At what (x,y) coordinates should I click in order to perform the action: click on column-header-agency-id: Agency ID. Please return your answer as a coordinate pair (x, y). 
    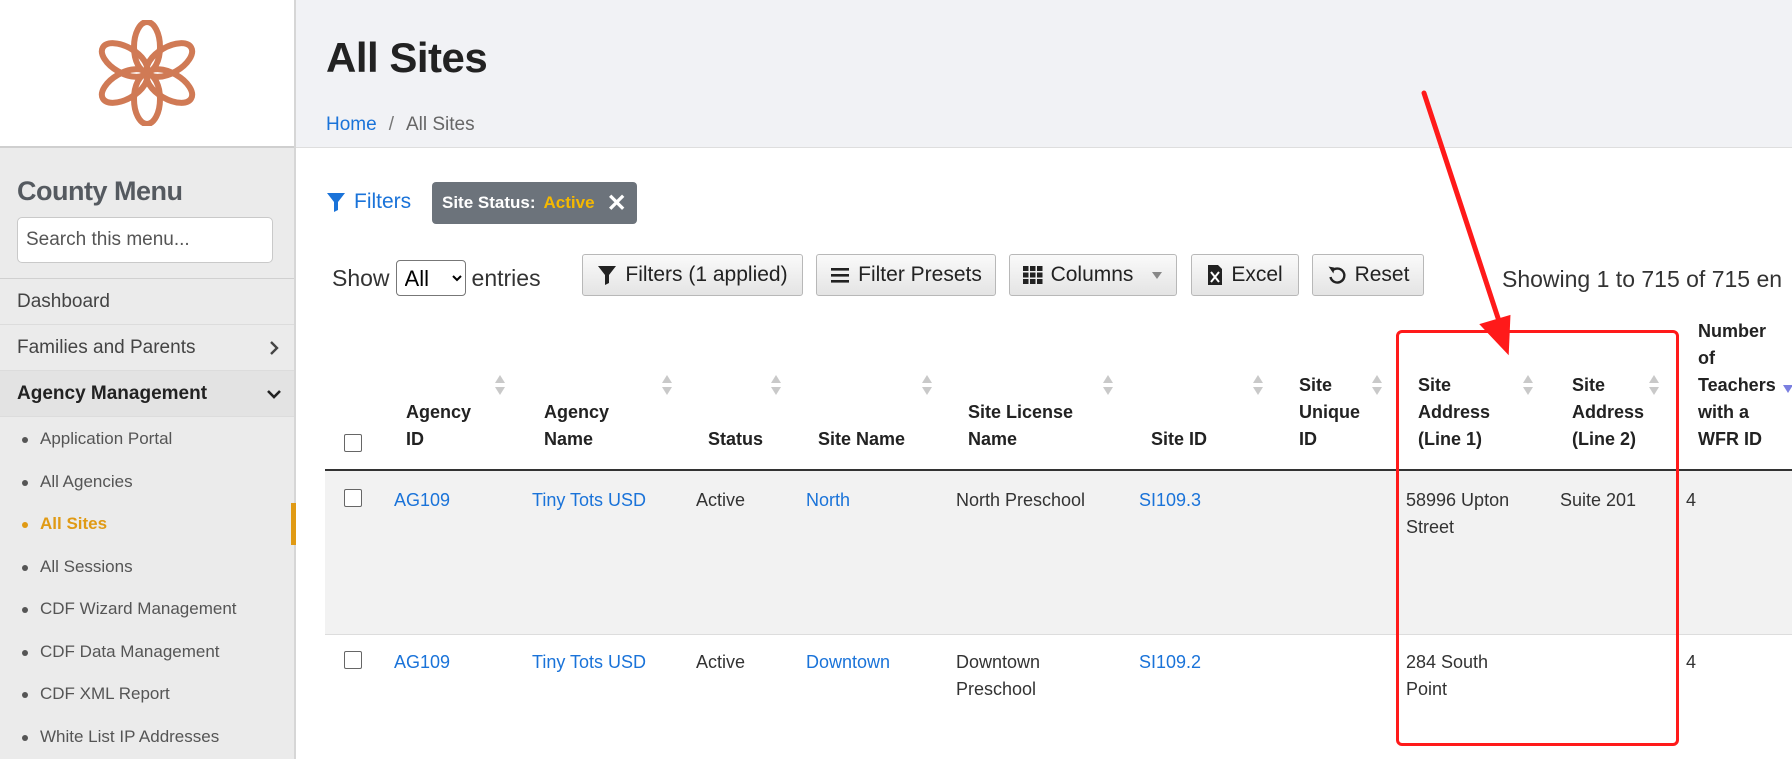
    Looking at the image, I should click on (438, 426).